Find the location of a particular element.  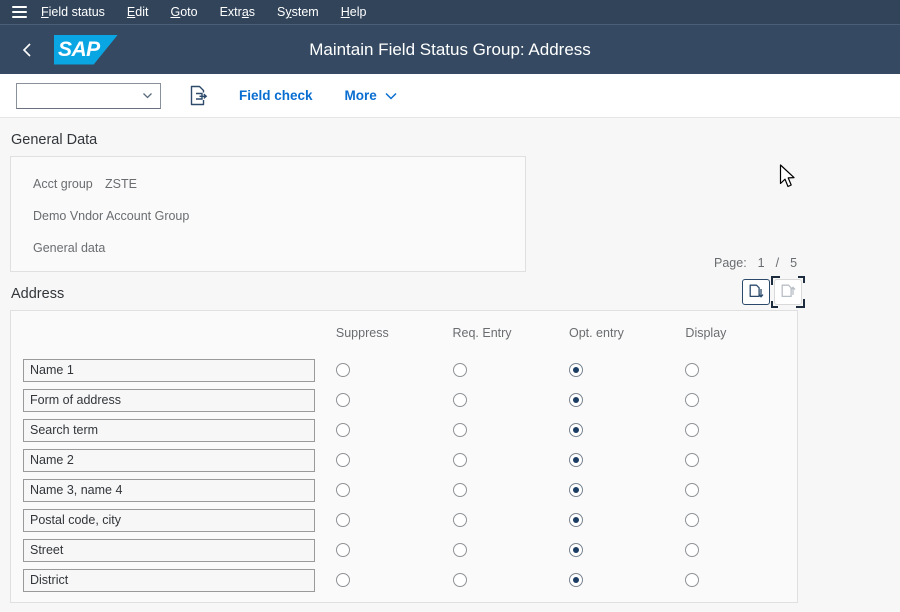

previous-page-button is located at coordinates (788, 292).